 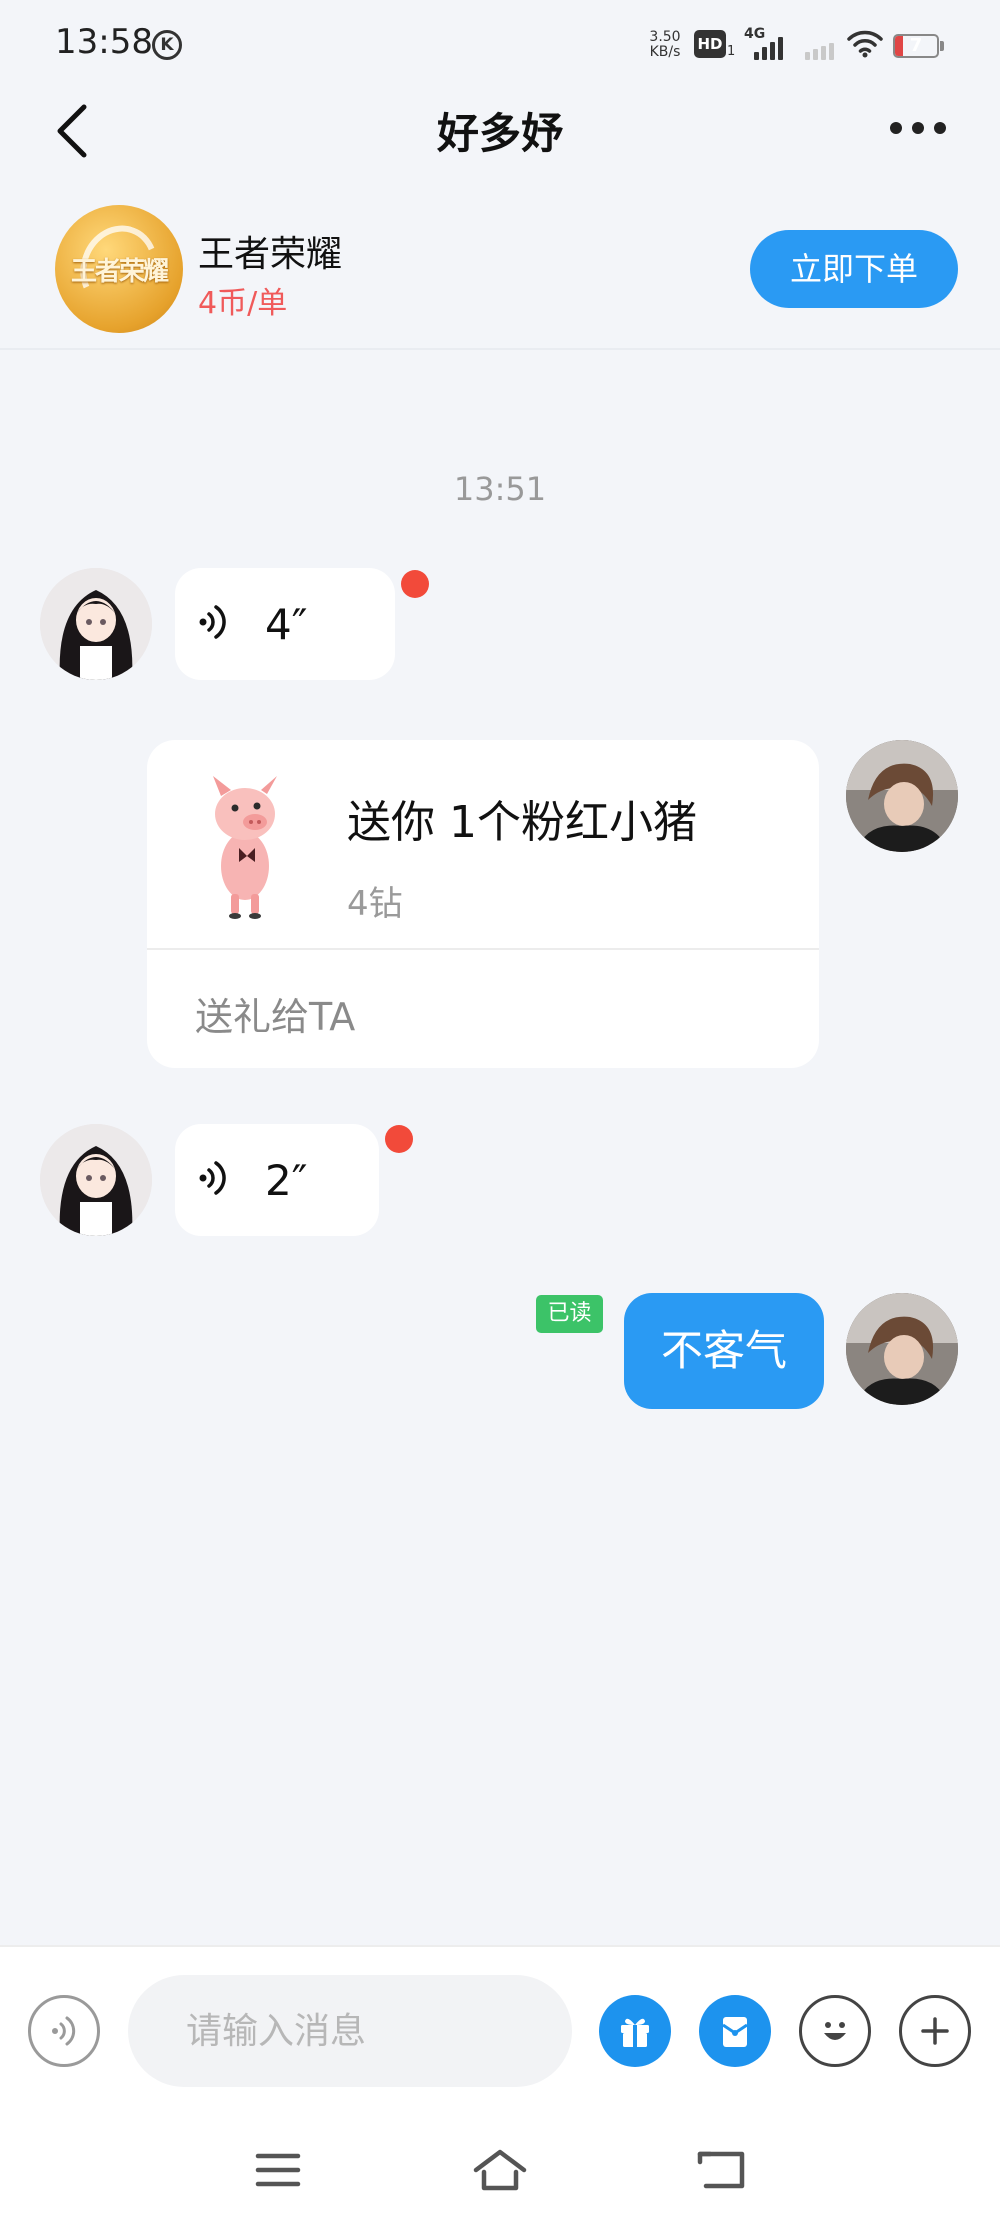 I want to click on chat-timestamp: 13:51, so click(x=500, y=489).